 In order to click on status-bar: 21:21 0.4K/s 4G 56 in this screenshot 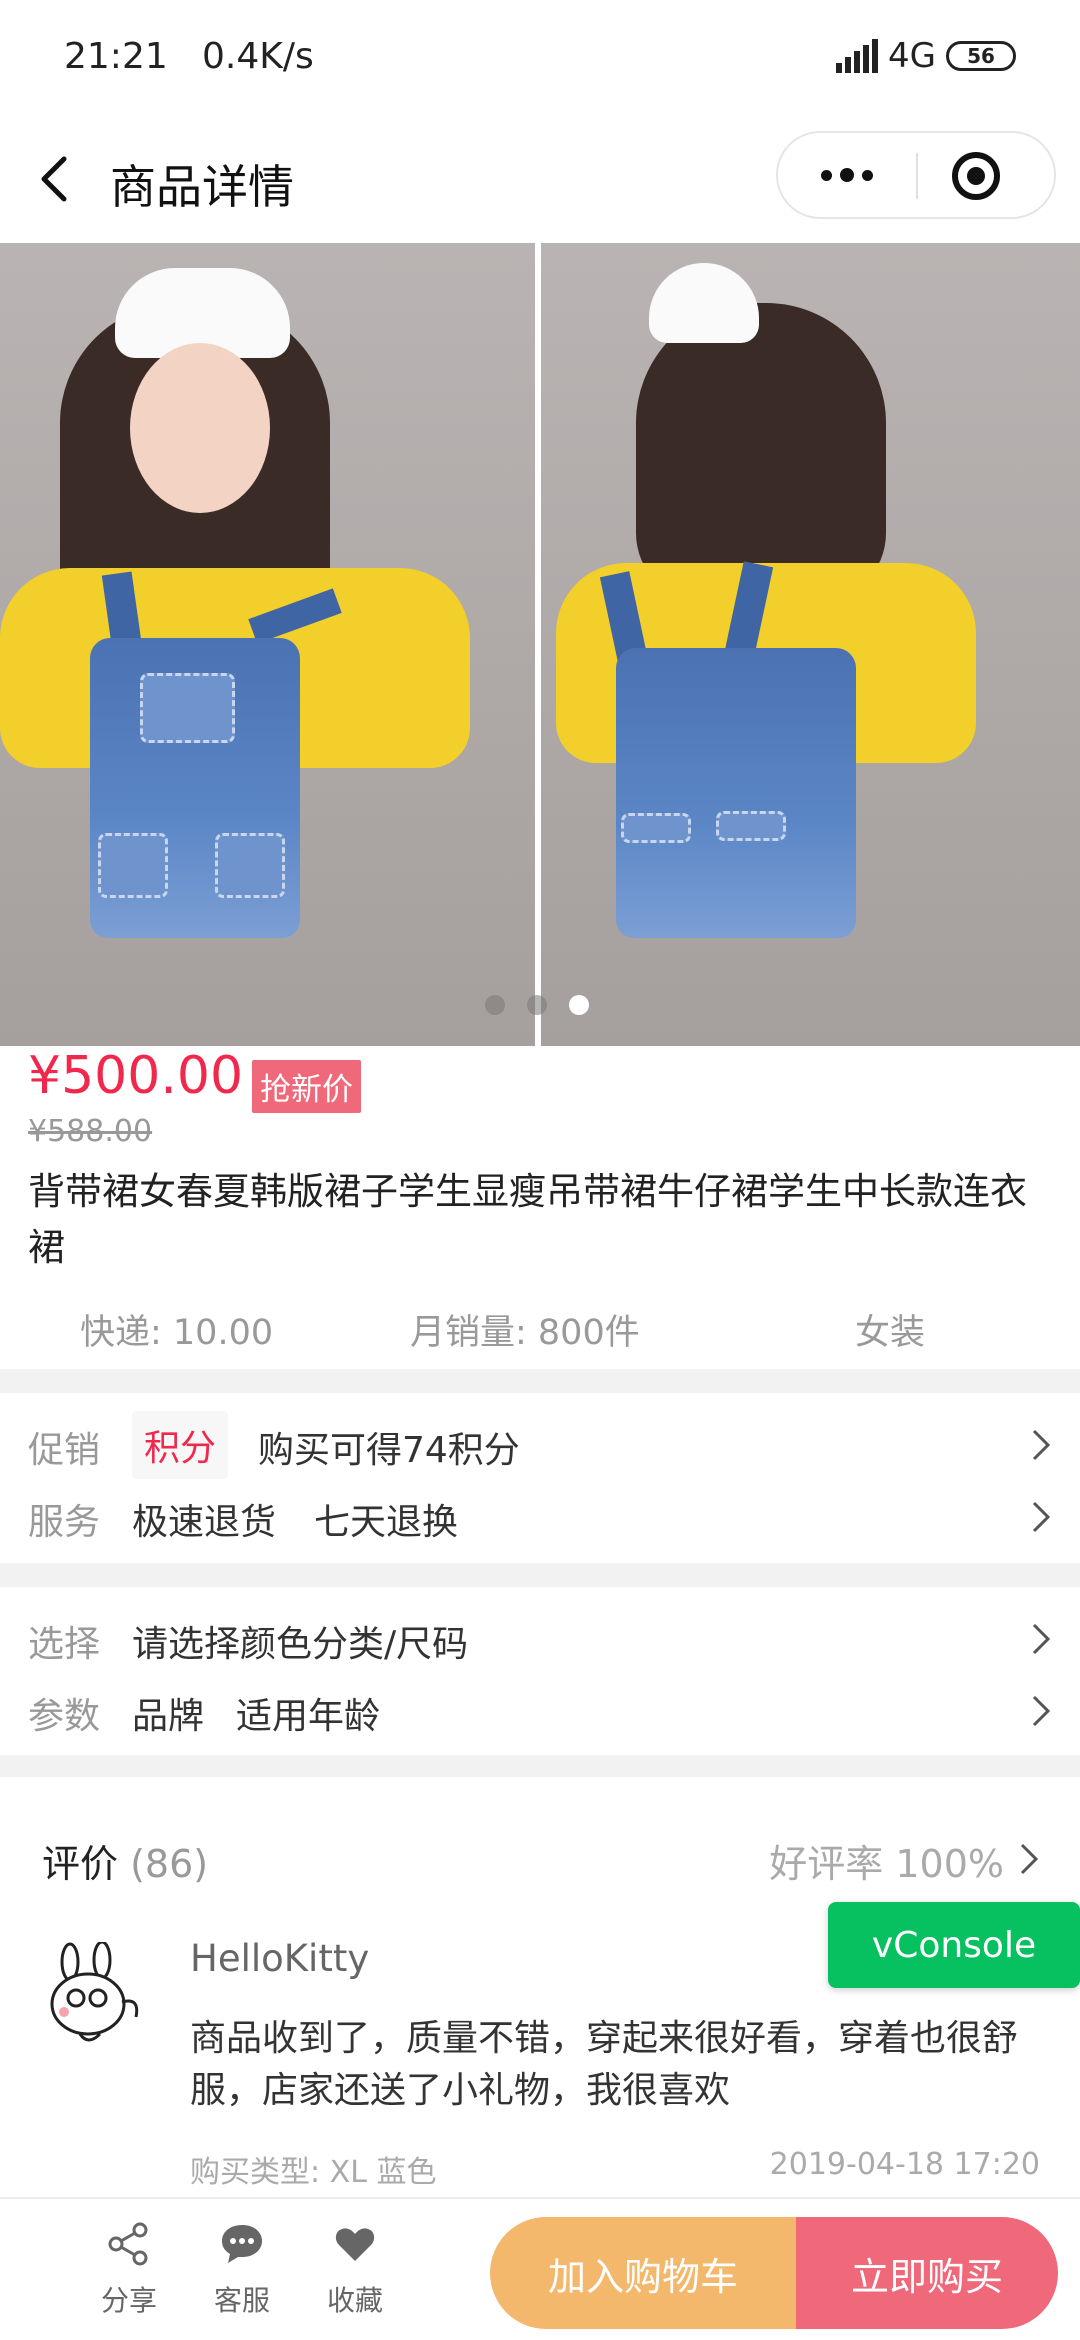, I will do `click(540, 57)`.